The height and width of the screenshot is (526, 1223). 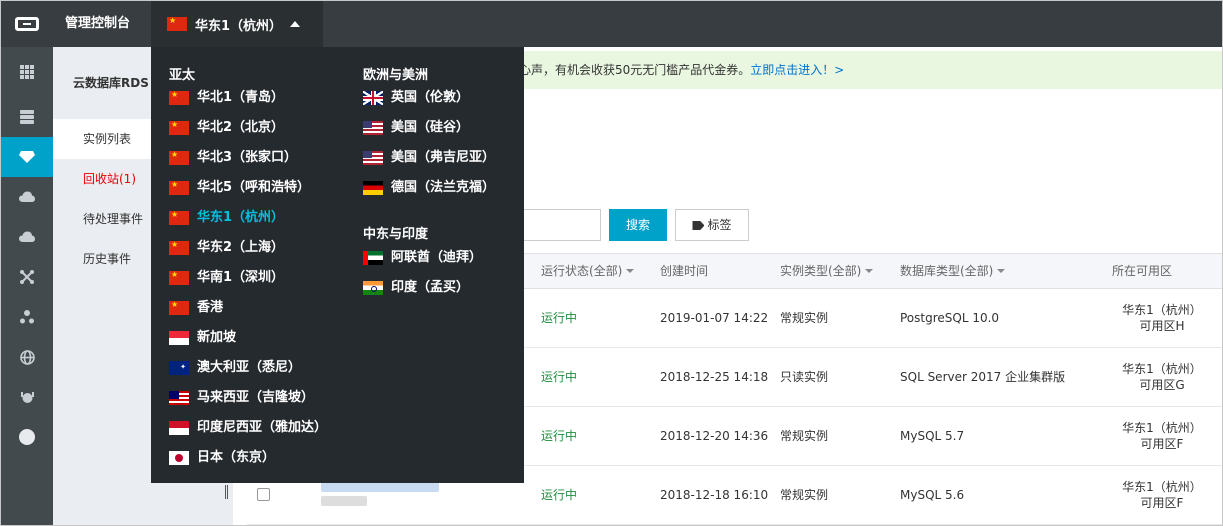 I want to click on region-option: 英国（伦敦）, so click(x=416, y=98).